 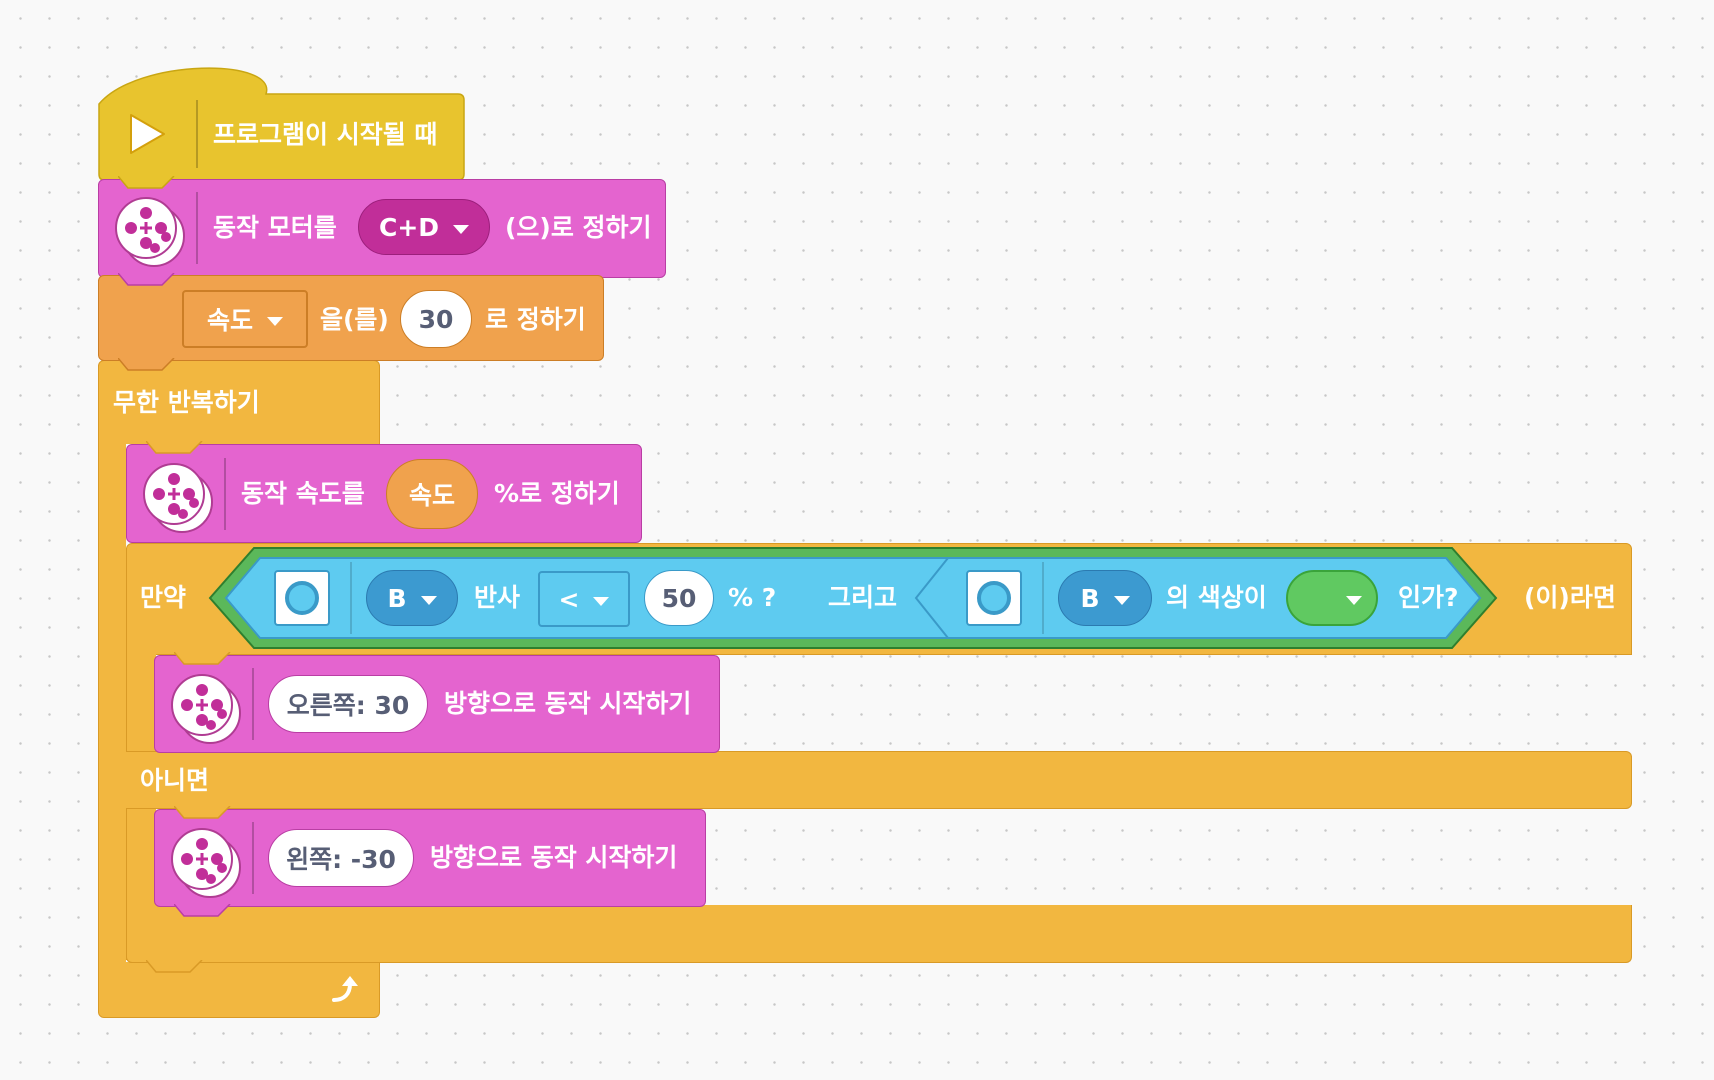 What do you see at coordinates (584, 599) in the screenshot?
I see `operator-dropdown: <` at bounding box center [584, 599].